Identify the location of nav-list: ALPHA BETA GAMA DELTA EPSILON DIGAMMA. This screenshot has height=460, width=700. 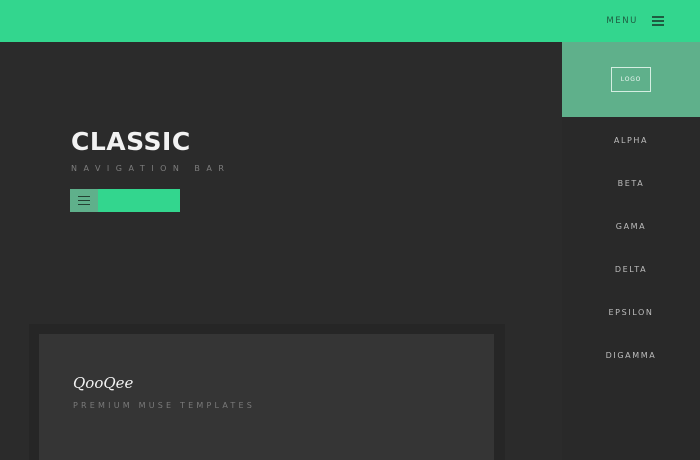
(631, 248).